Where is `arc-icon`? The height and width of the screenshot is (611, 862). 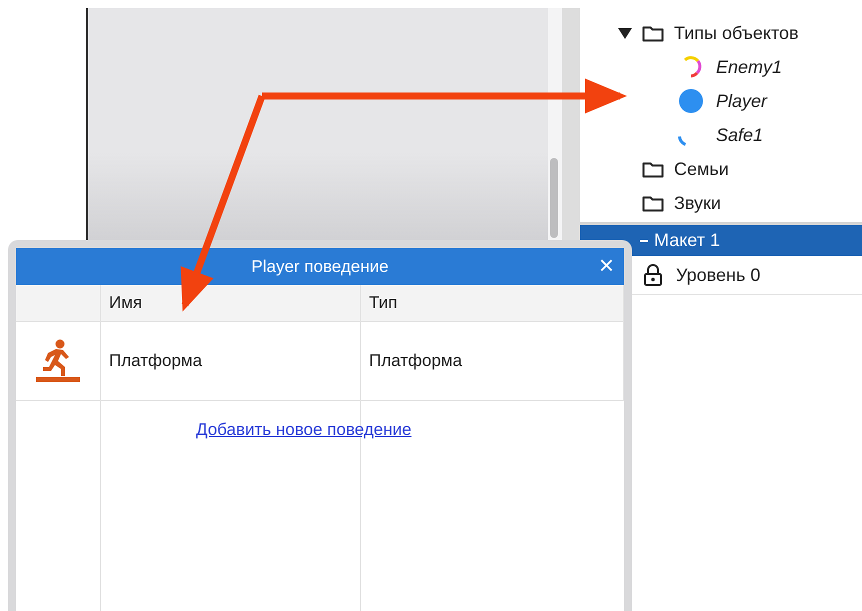
arc-icon is located at coordinates (682, 140).